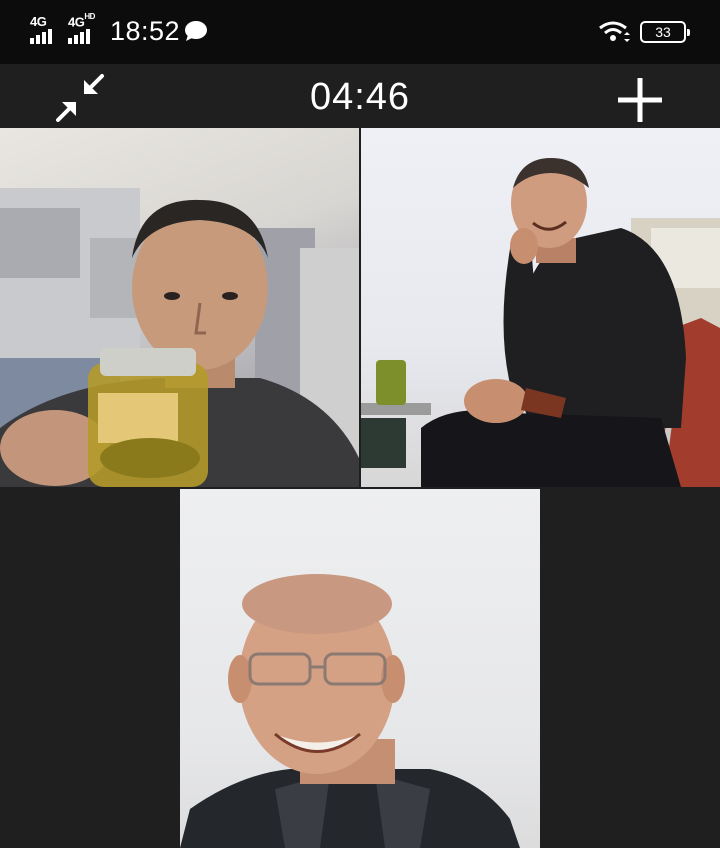 The image size is (720, 848). I want to click on status-bar: 4G 4GHD 18:52 33, so click(360, 32).